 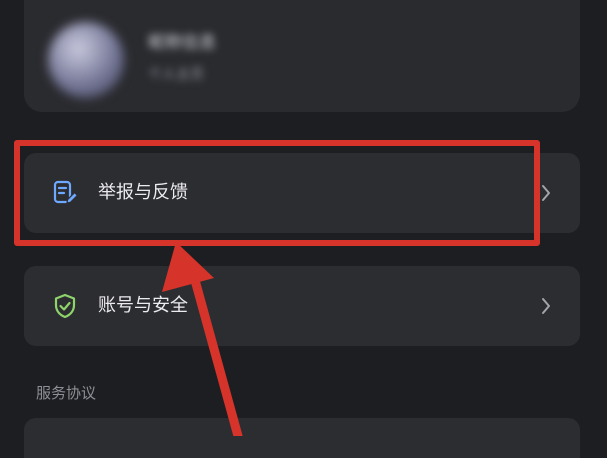 What do you see at coordinates (65, 192) in the screenshot?
I see `feedback-icon` at bounding box center [65, 192].